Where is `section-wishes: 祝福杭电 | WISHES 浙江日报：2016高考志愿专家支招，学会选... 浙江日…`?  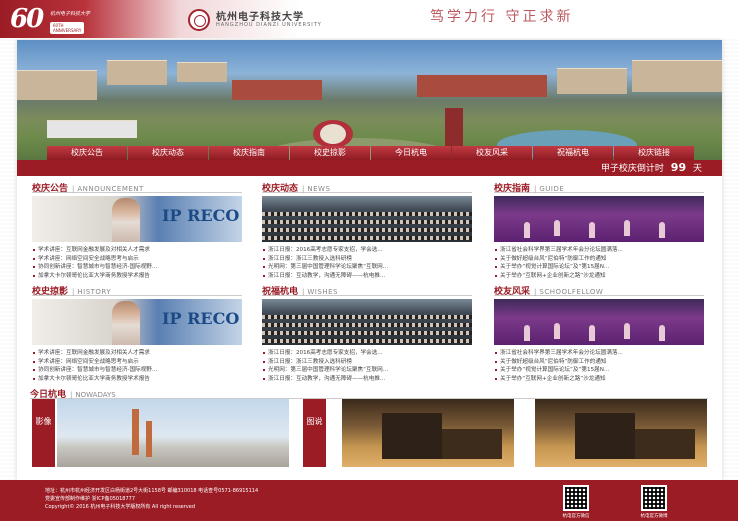
section-wishes: 祝福杭电 | WISHES 浙江日报：2016高考志愿专家支招，学会选... 浙江日… is located at coordinates (367, 333).